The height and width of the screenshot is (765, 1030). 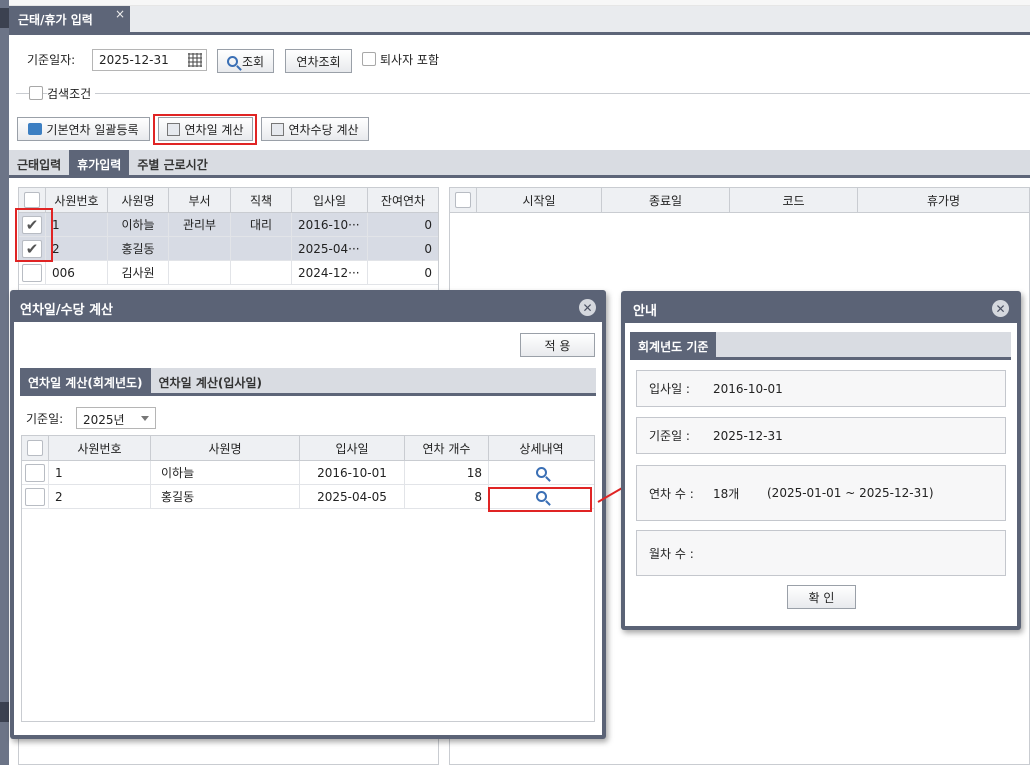 I want to click on calendar-icon, so click(x=195, y=60).